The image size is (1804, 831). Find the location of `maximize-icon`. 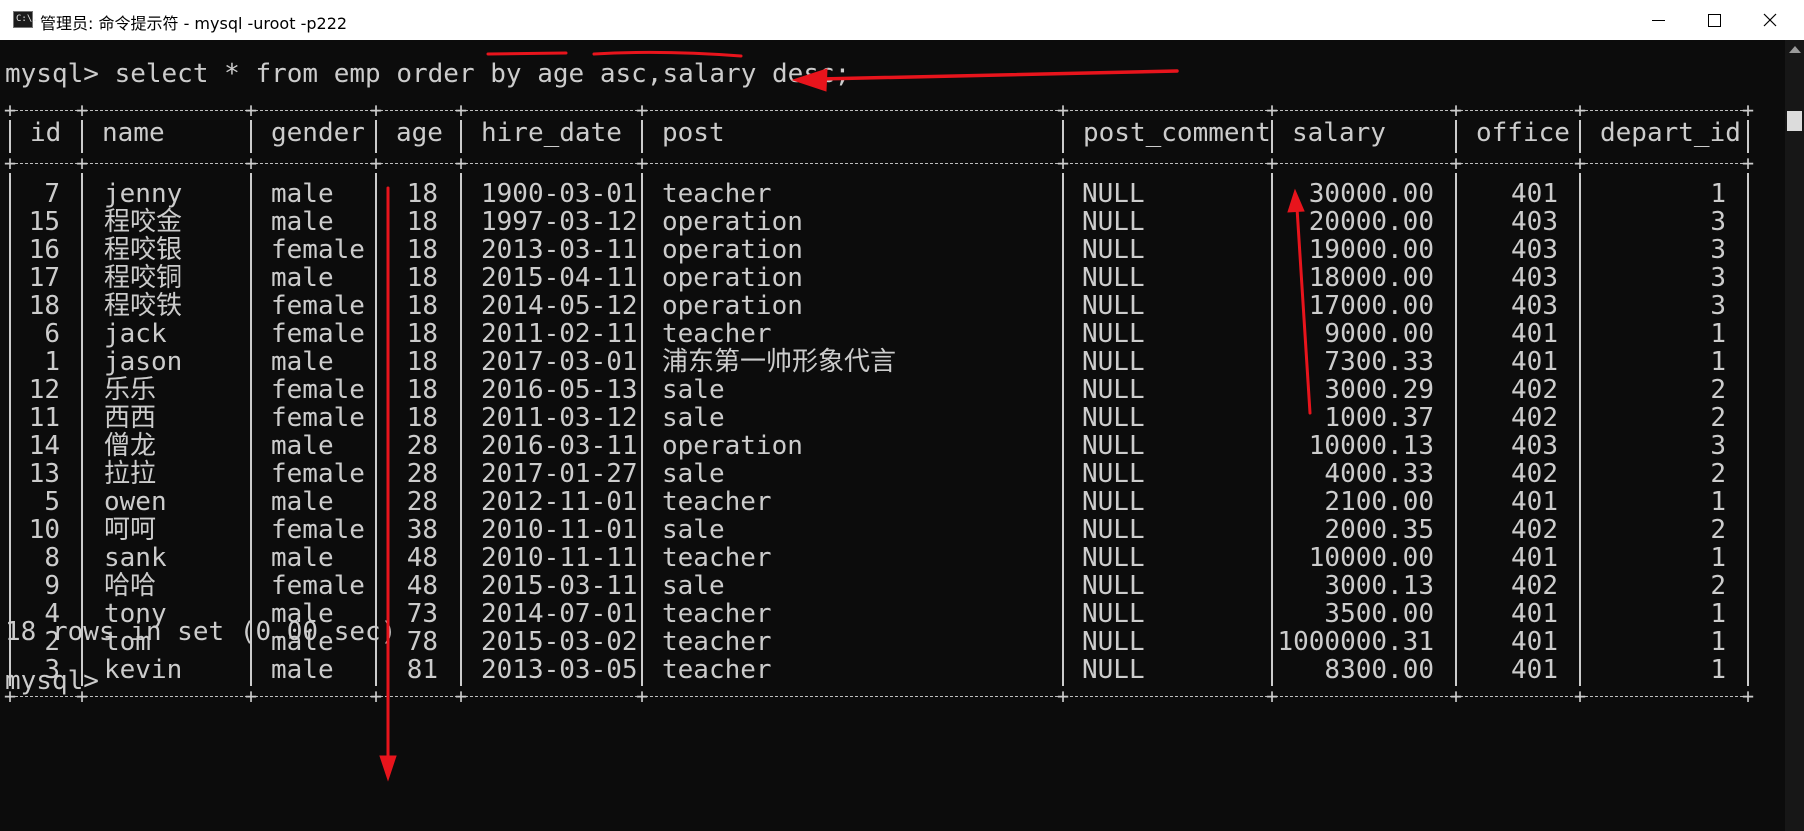

maximize-icon is located at coordinates (1714, 20).